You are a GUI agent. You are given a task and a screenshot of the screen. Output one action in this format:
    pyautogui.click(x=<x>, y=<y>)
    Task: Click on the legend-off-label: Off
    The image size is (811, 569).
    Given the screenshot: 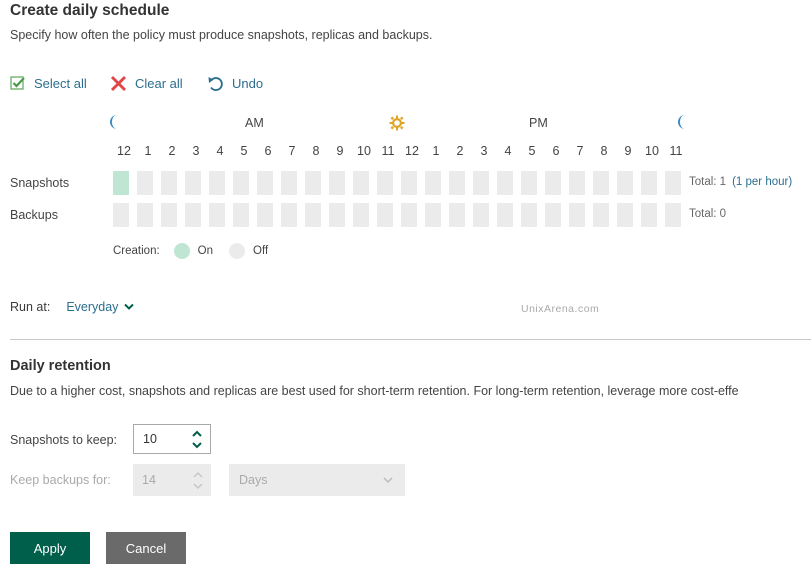 What is the action you would take?
    pyautogui.click(x=261, y=251)
    